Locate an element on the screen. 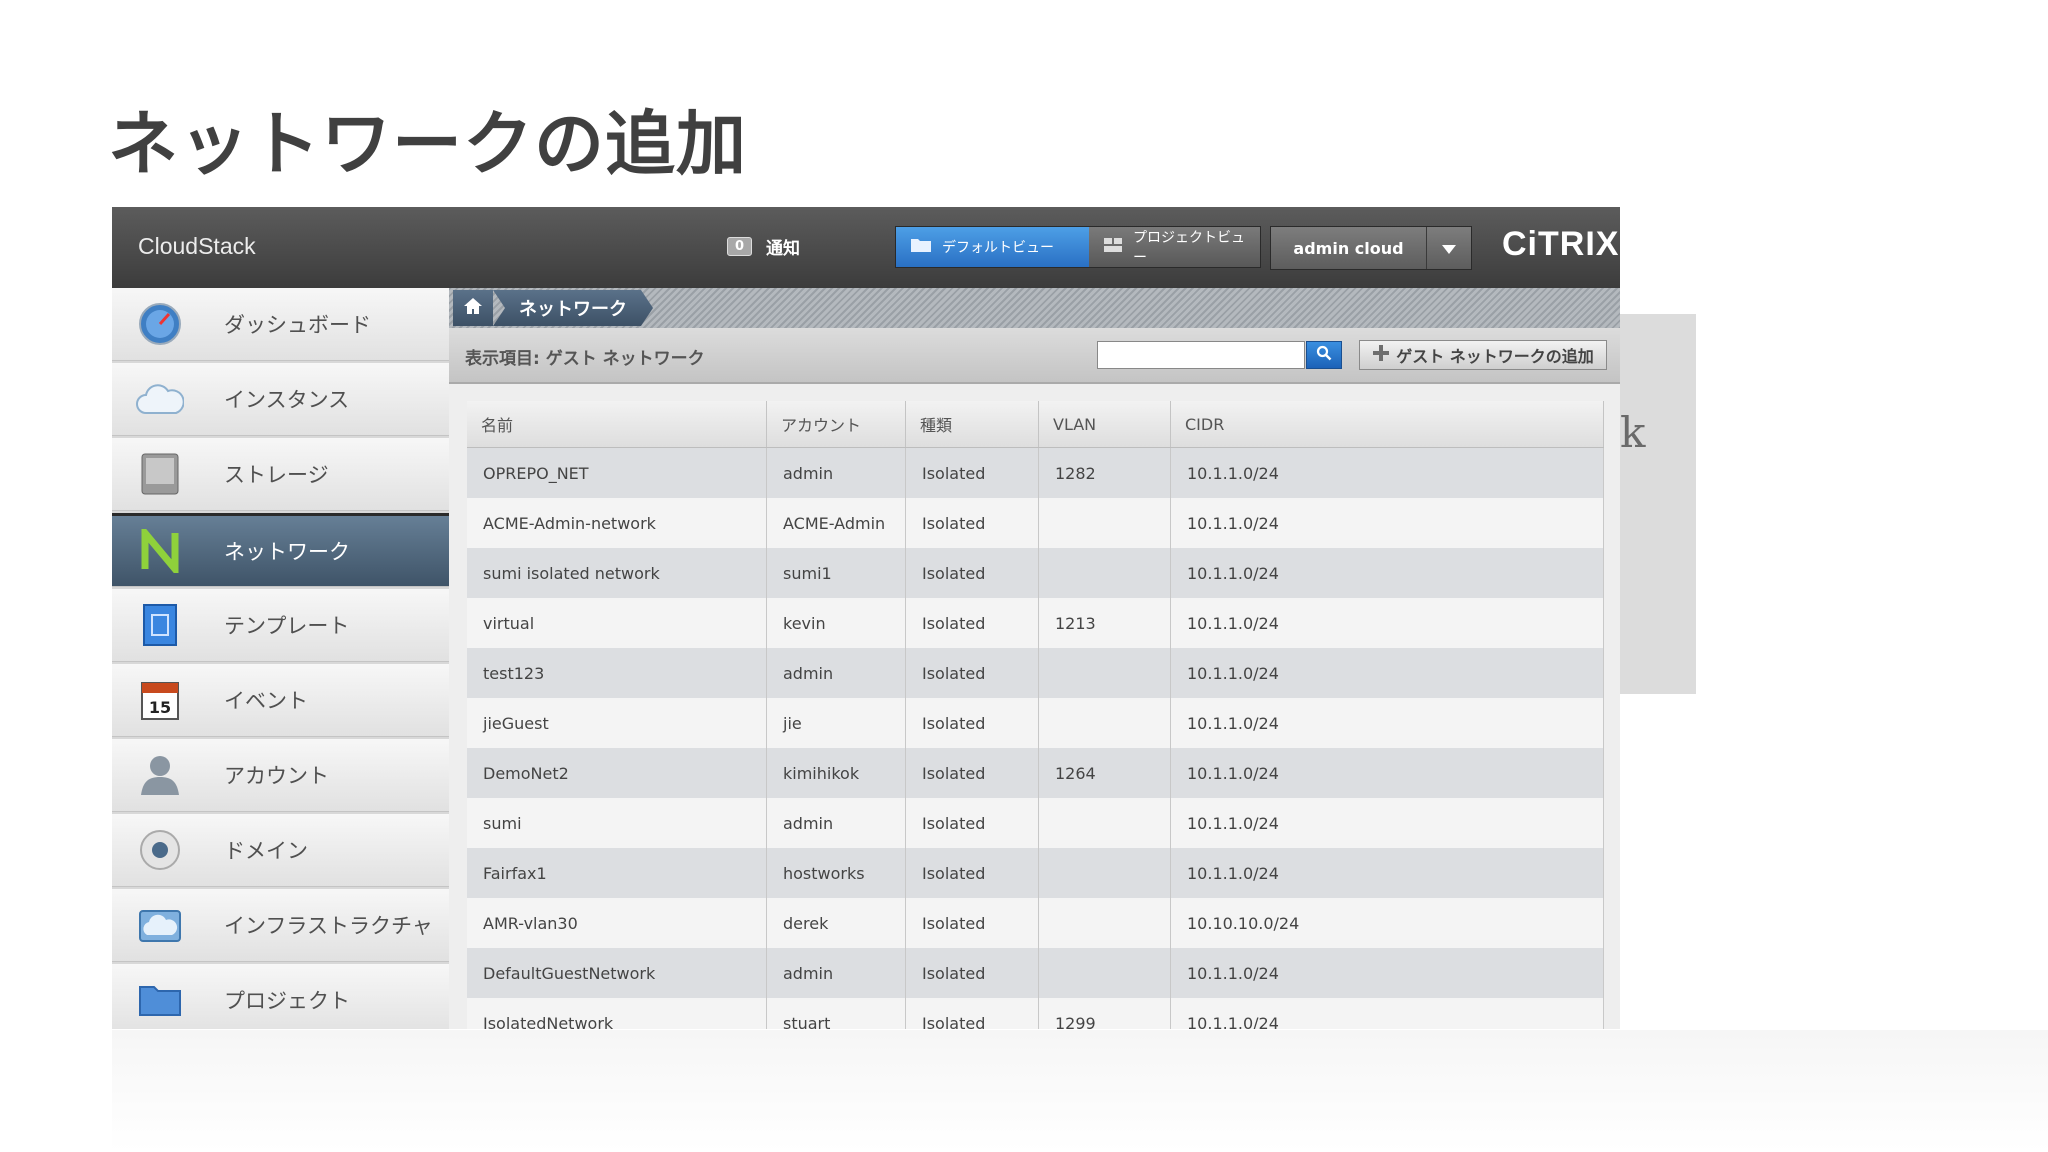  table-row: test123 admin Isolated 10.1.1.0/24 is located at coordinates (1035, 673).